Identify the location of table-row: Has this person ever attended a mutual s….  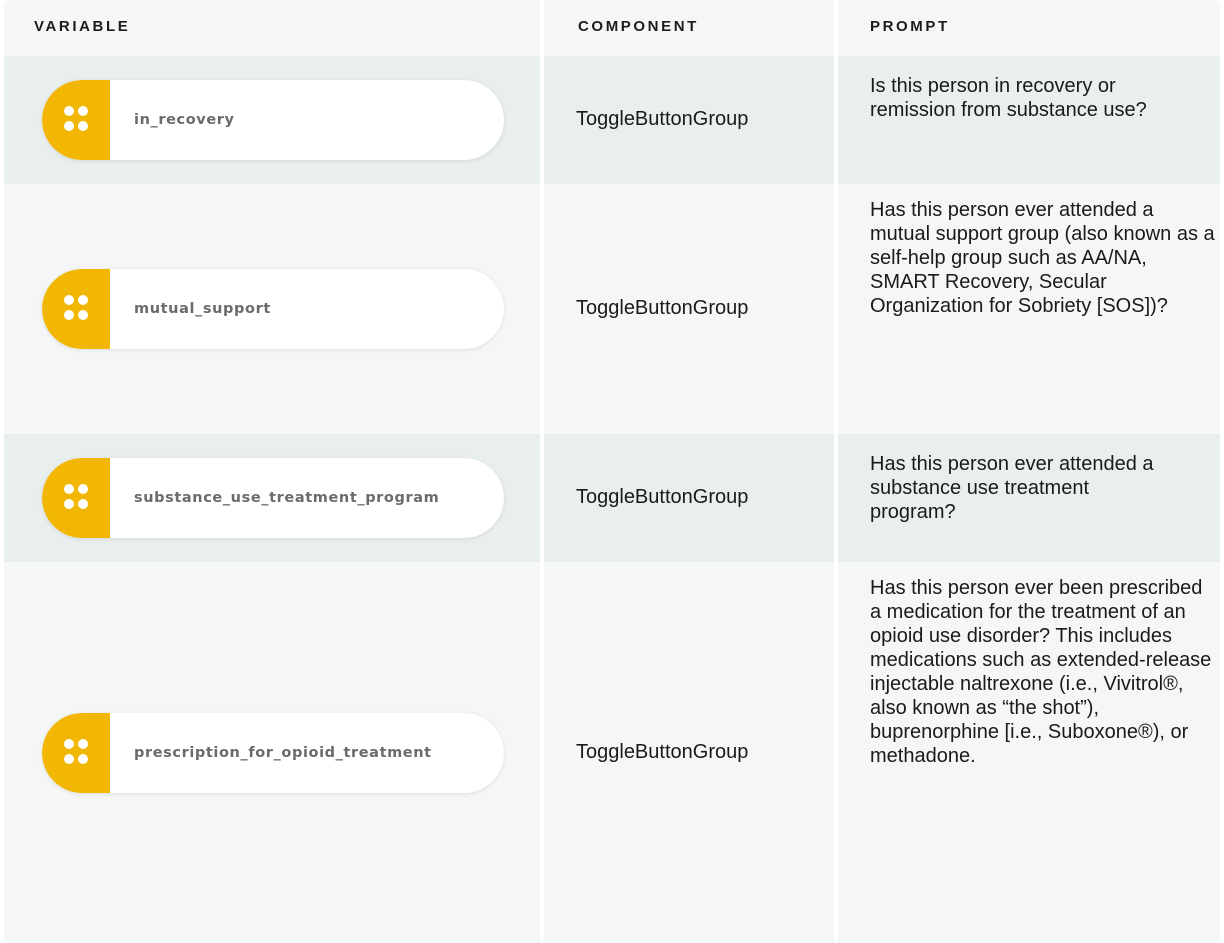
(1029, 309).